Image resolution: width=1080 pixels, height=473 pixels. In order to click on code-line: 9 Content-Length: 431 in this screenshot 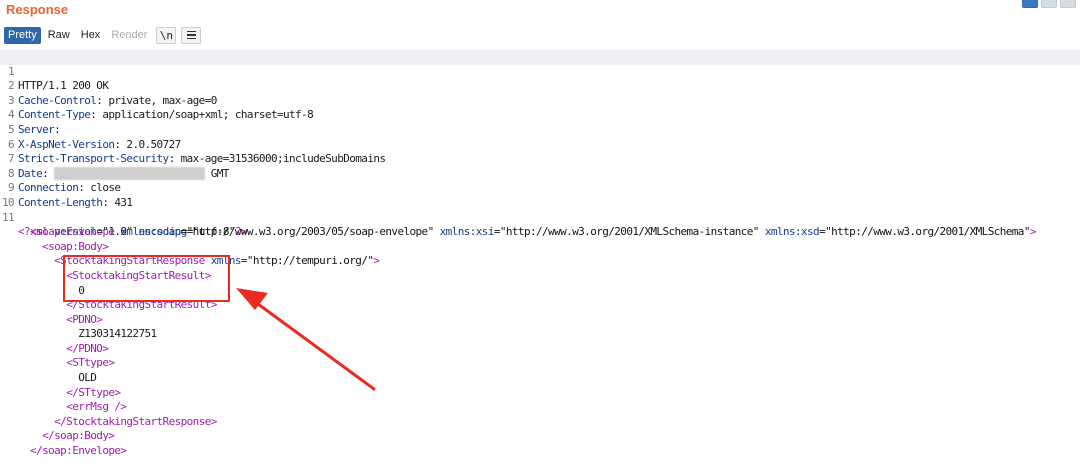, I will do `click(540, 188)`.